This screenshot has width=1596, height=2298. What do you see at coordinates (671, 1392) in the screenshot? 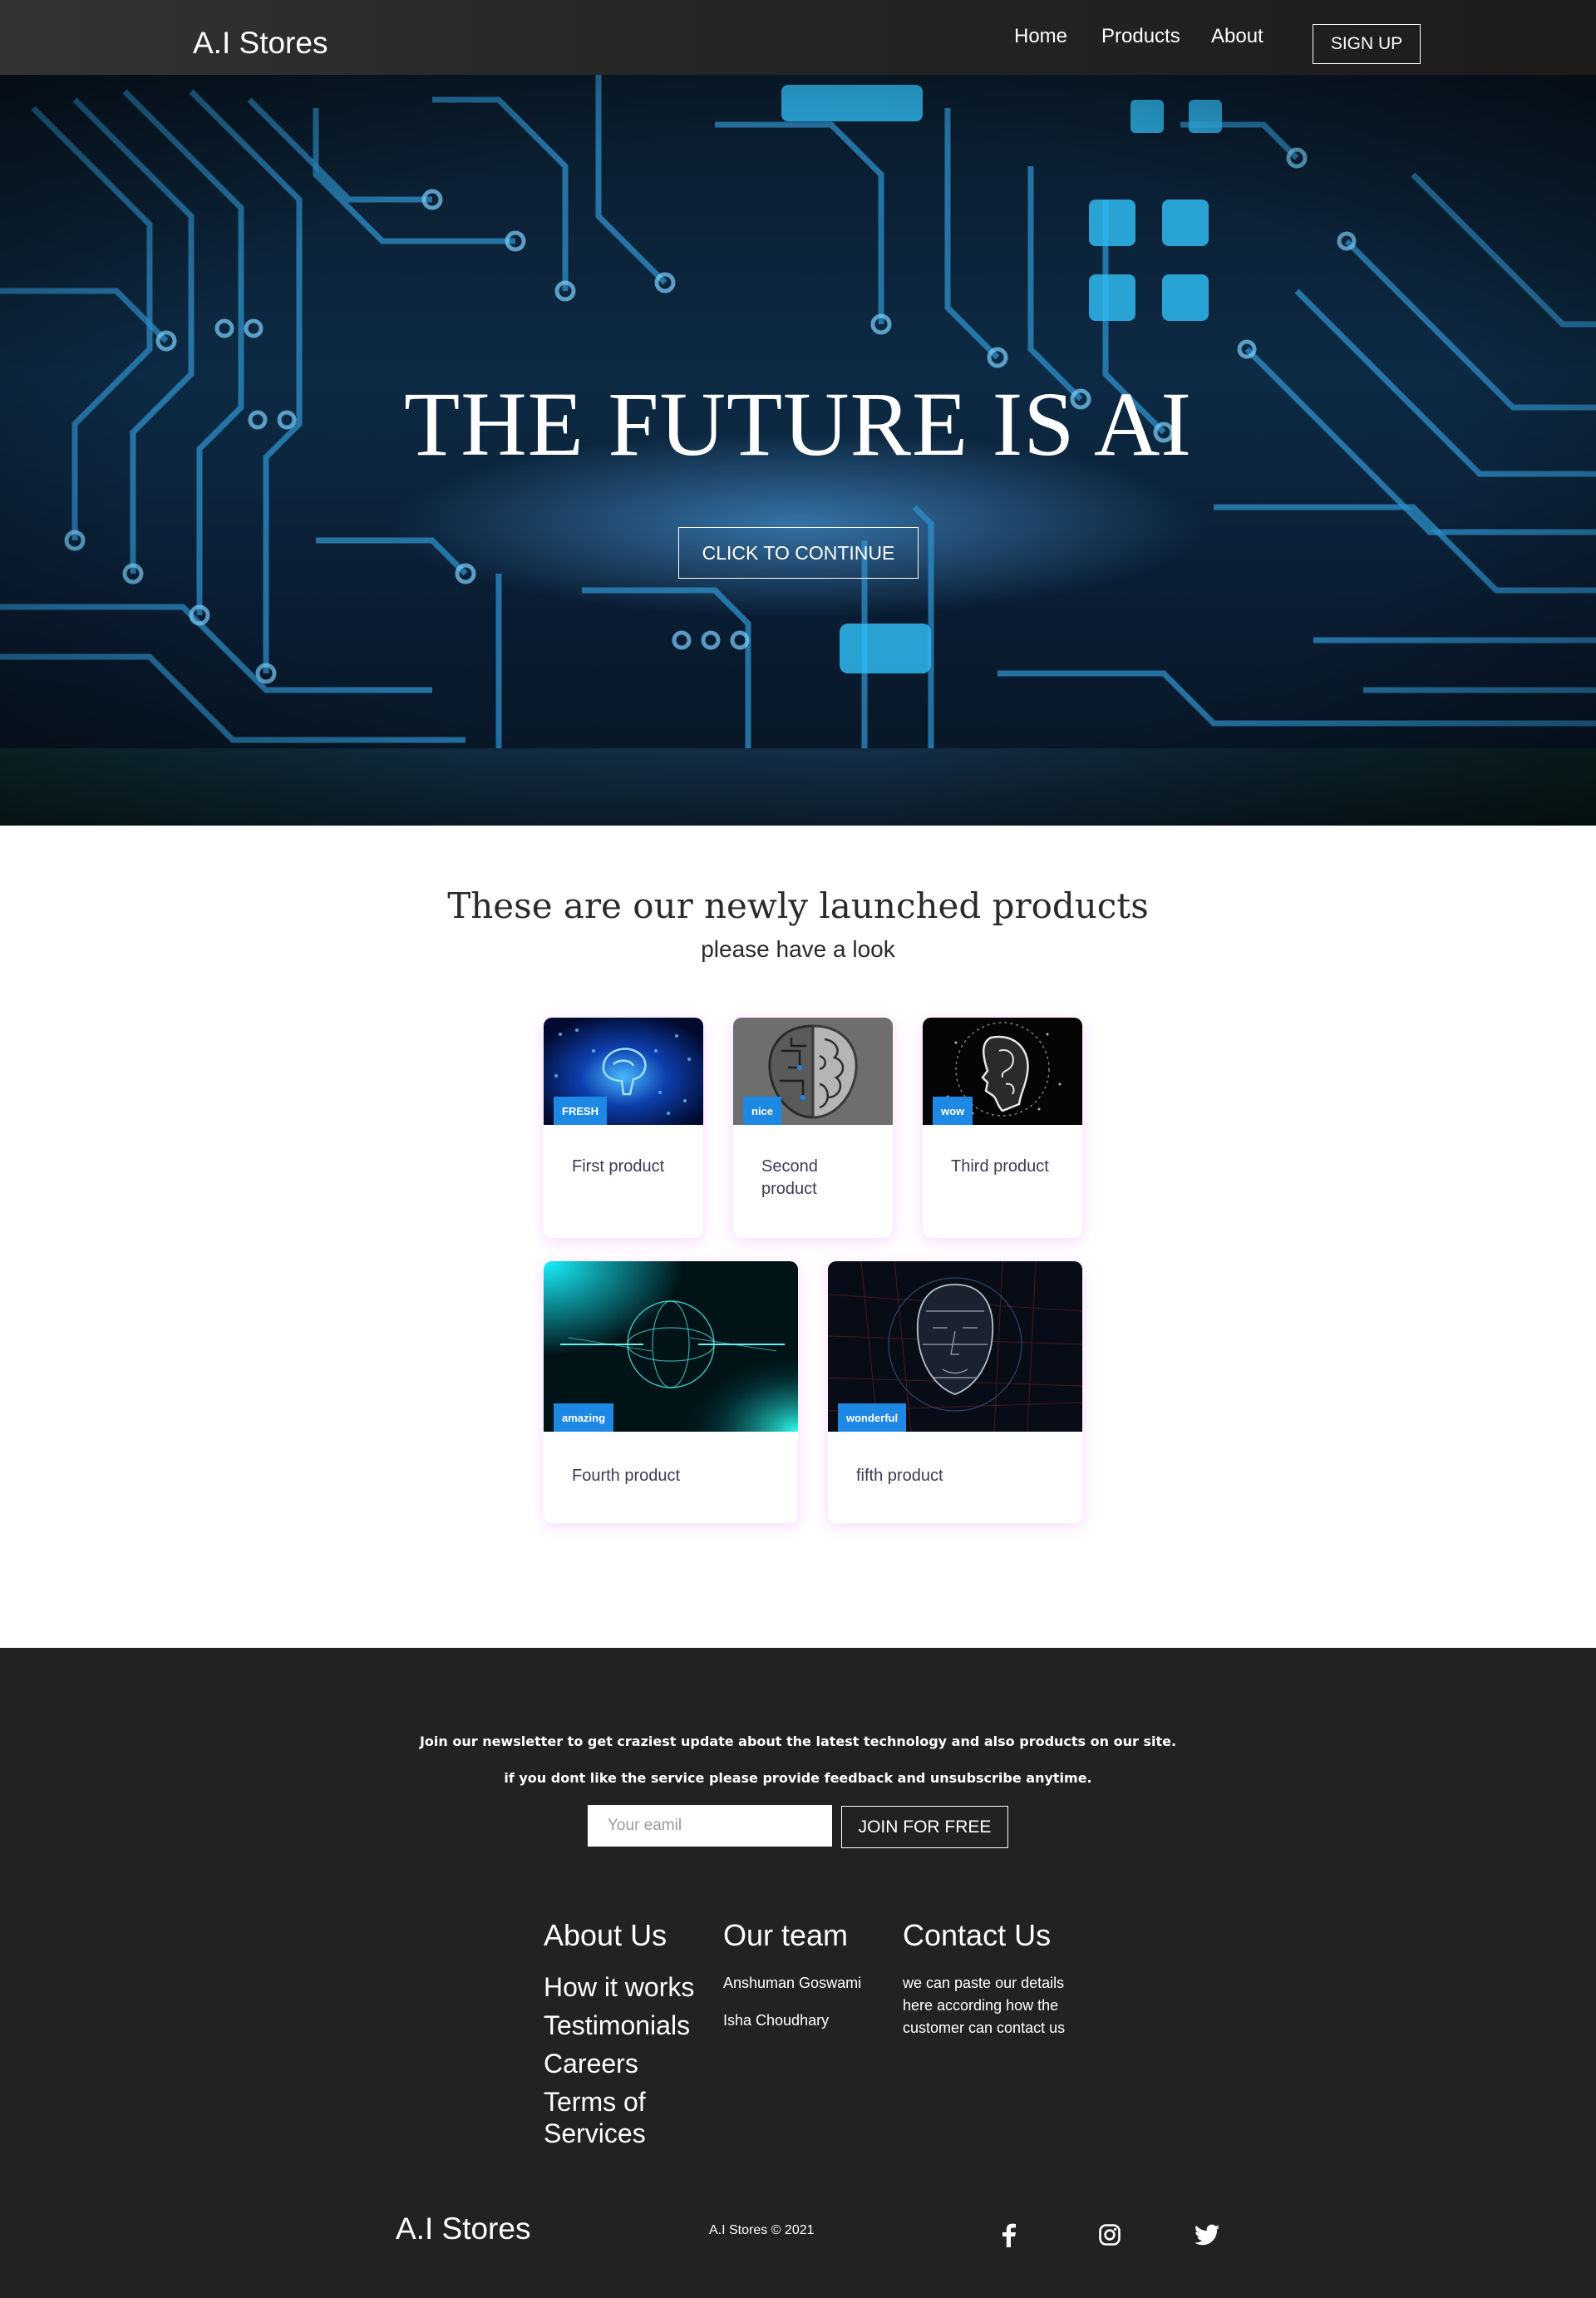
I see `product-card-4: amazing Fourth product` at bounding box center [671, 1392].